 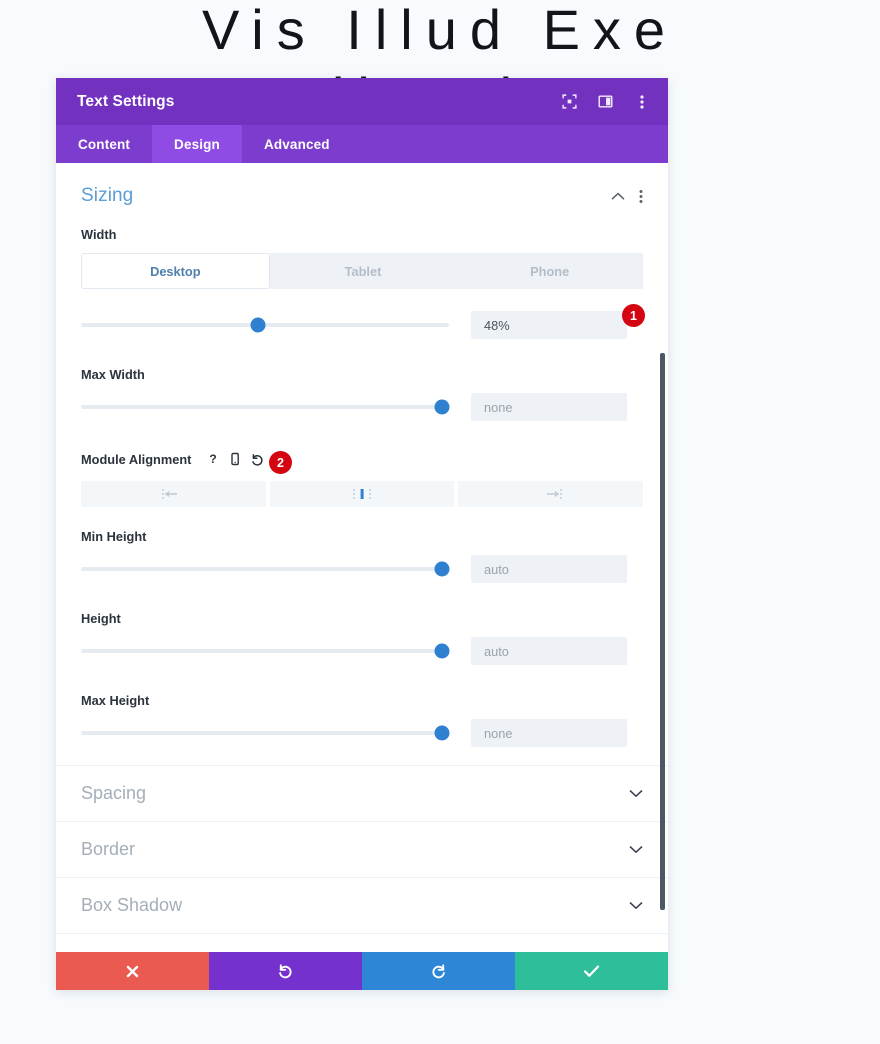 I want to click on modal-footer, so click(x=362, y=971).